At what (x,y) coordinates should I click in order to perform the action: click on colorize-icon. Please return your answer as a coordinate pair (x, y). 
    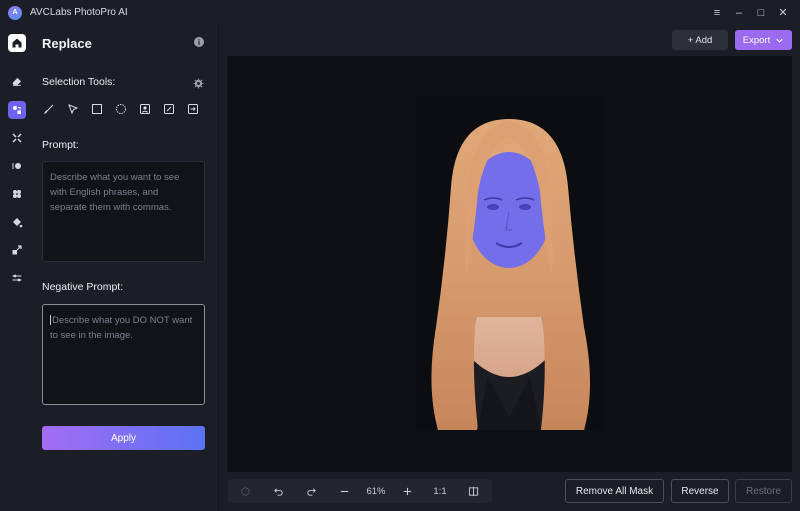
    Looking at the image, I should click on (17, 222).